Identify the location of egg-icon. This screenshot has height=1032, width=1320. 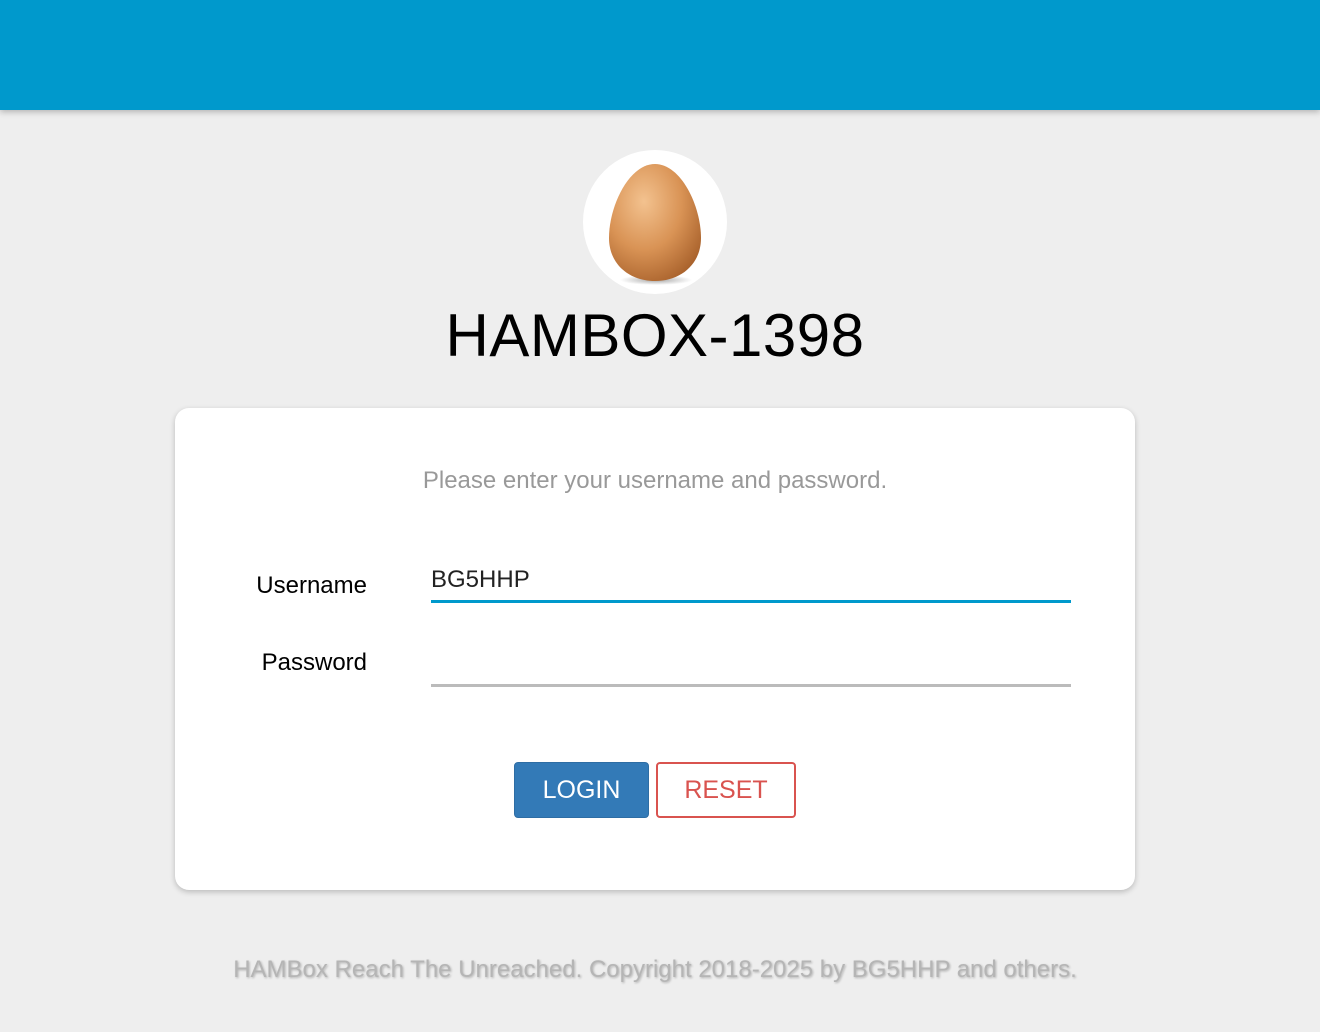
(655, 224).